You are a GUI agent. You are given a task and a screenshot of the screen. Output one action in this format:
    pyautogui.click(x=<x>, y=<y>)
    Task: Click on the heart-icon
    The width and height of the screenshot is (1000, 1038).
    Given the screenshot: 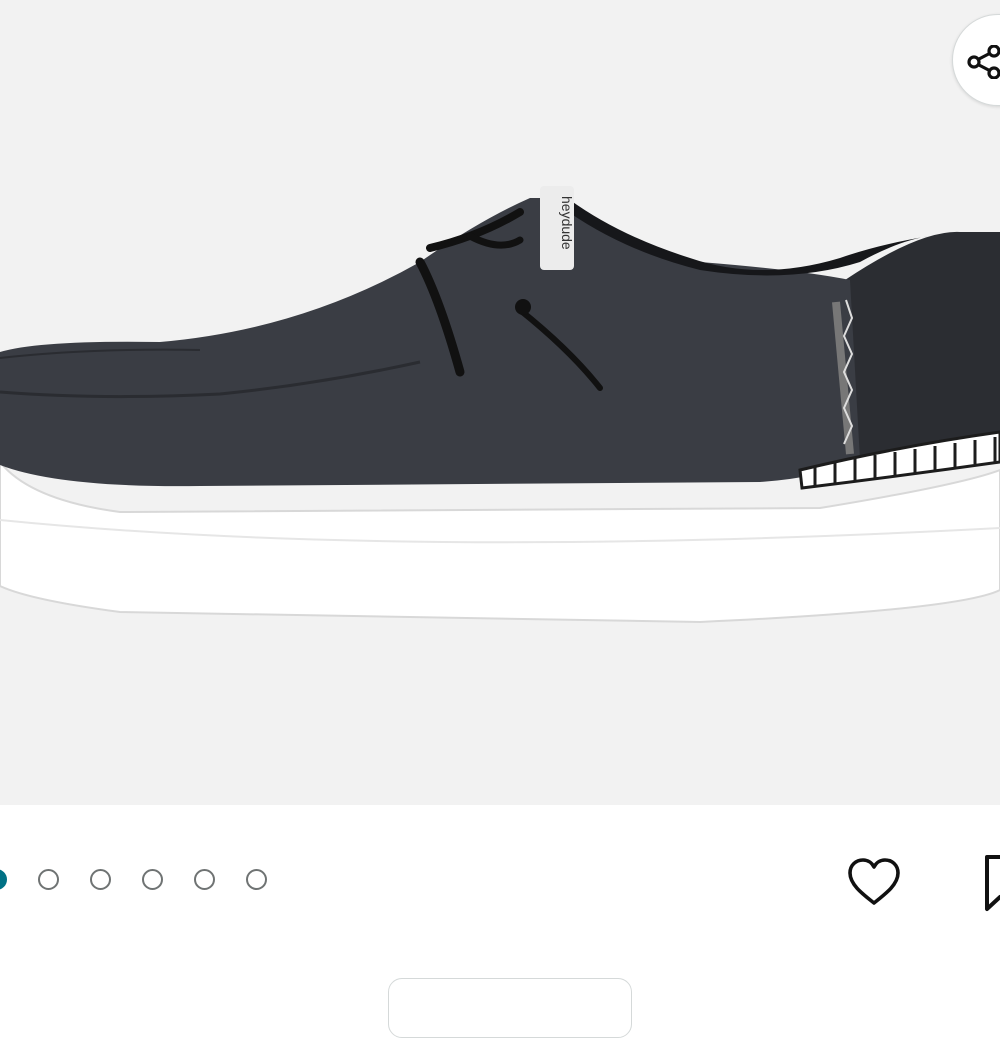 What is the action you would take?
    pyautogui.click(x=874, y=881)
    